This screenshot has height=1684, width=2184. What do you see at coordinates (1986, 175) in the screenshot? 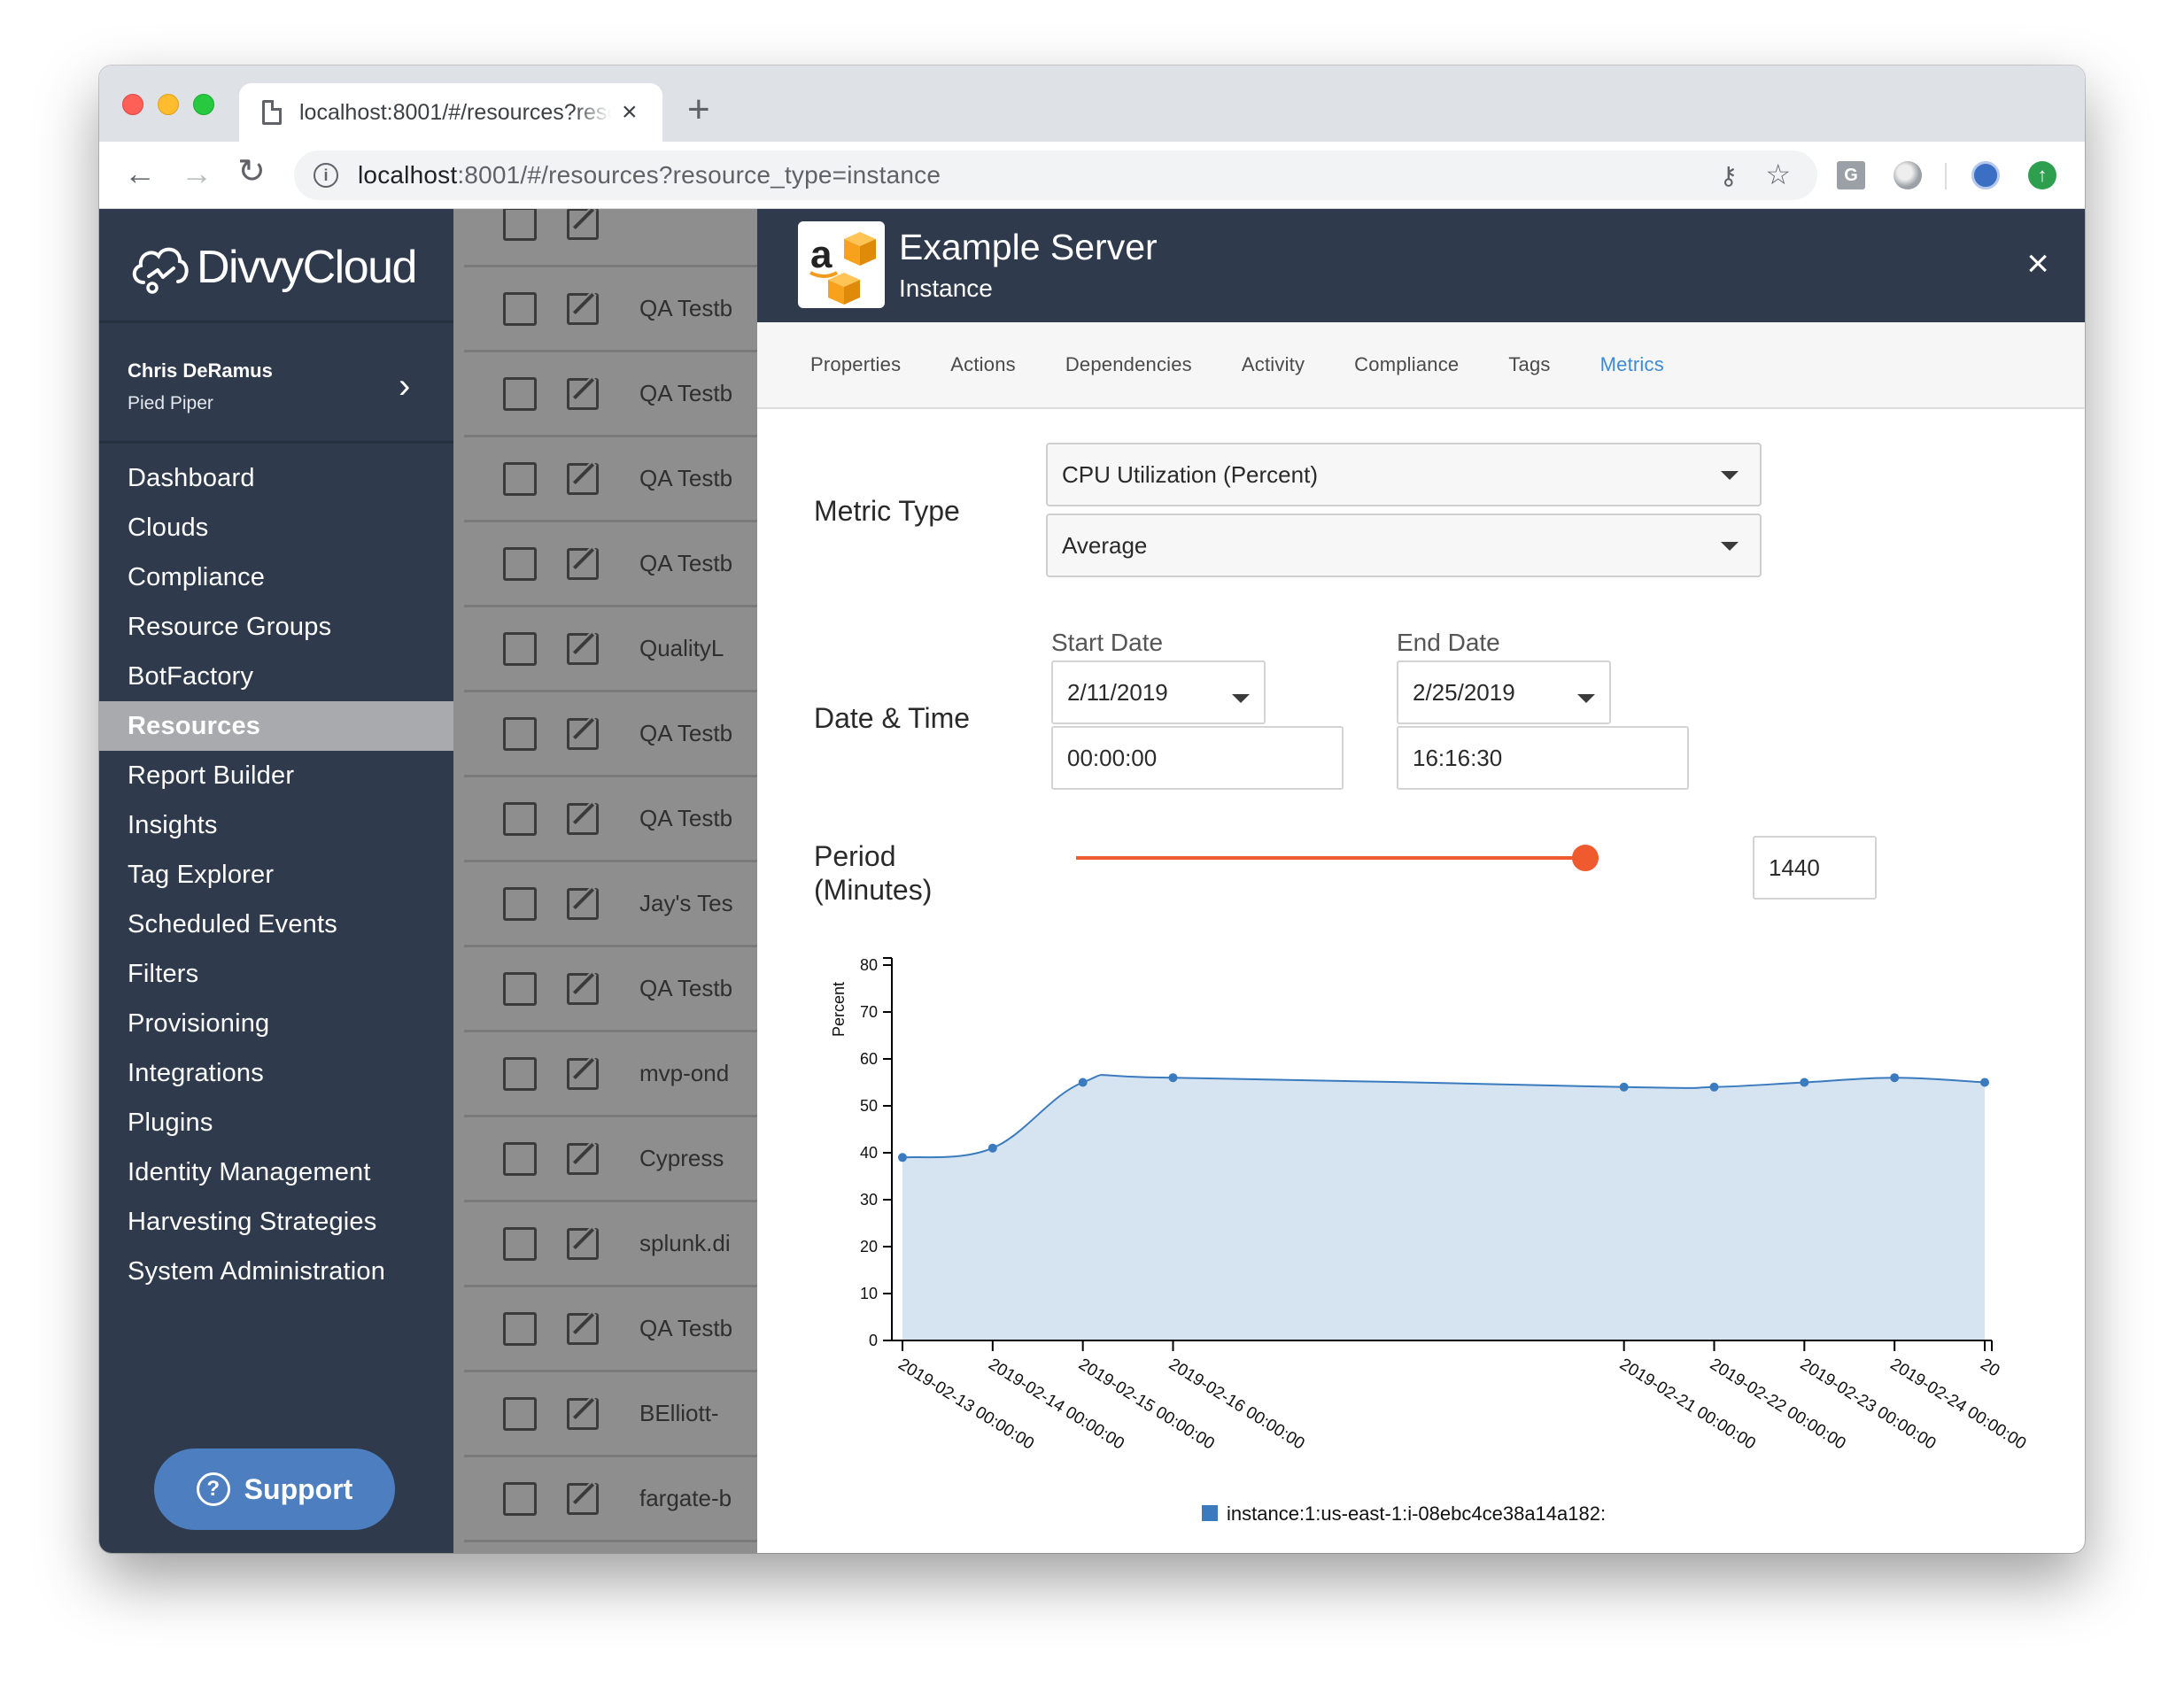
I see `profile-cloud-icon` at bounding box center [1986, 175].